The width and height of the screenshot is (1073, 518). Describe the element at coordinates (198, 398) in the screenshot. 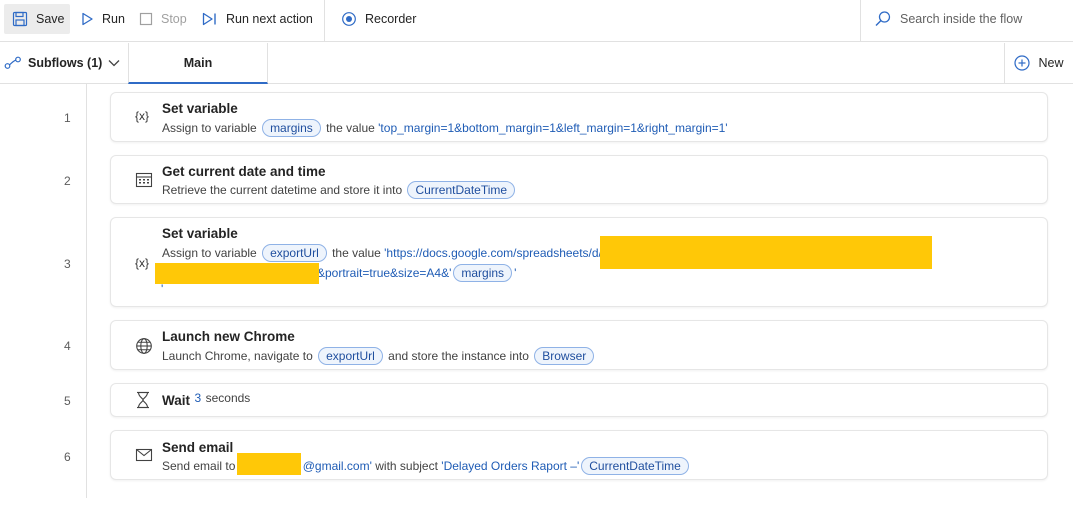

I see `wait-value: 3` at that location.